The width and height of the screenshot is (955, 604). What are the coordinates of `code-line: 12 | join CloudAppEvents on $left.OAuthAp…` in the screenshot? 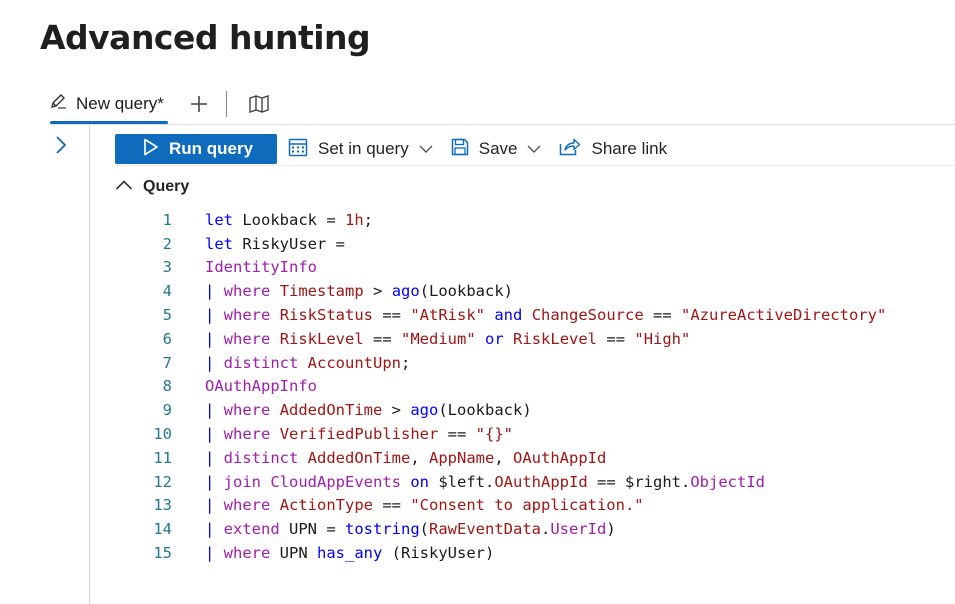 It's located at (508, 482).